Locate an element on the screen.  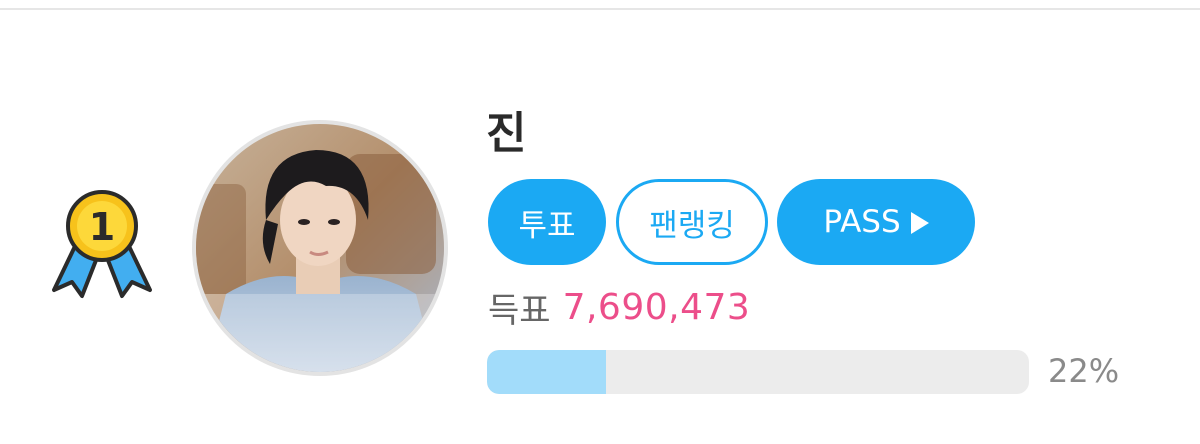
fan-ranking-button-label: 팬랭킹 is located at coordinates (692, 225).